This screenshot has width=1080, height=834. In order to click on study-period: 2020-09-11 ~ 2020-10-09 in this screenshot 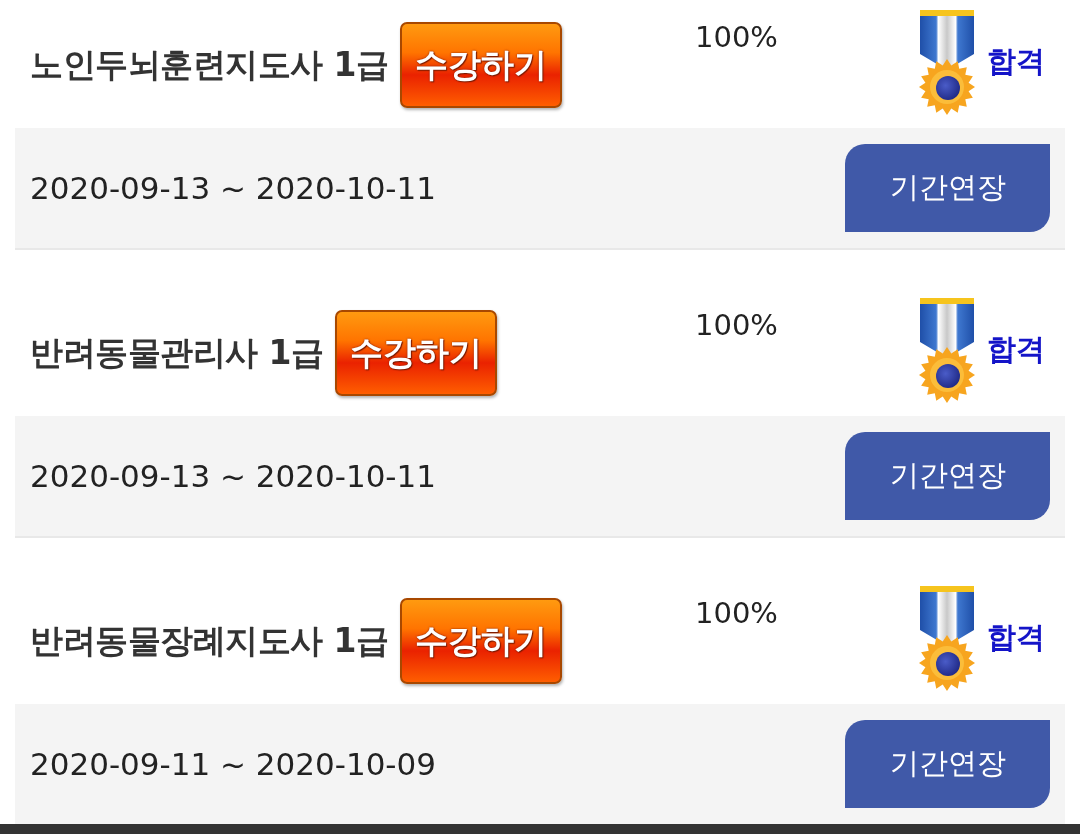, I will do `click(233, 764)`.